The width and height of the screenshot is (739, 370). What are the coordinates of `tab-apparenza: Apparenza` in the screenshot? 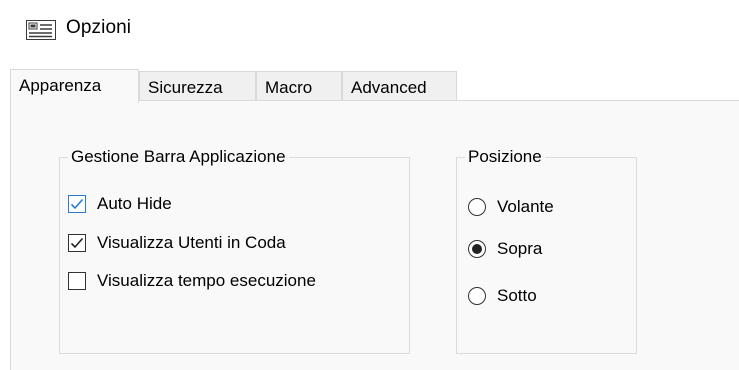 It's located at (74, 86).